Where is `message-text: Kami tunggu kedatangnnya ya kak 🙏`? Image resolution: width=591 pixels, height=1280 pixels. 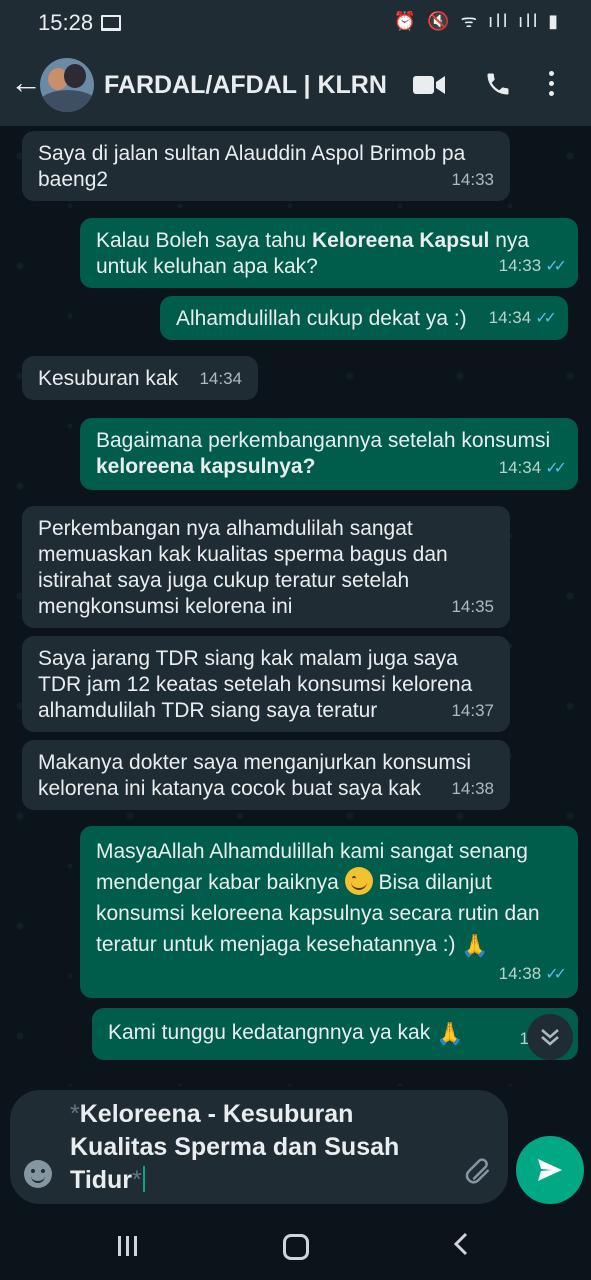
message-text: Kami tunggu kedatangnnya ya kak 🙏 is located at coordinates (286, 1033).